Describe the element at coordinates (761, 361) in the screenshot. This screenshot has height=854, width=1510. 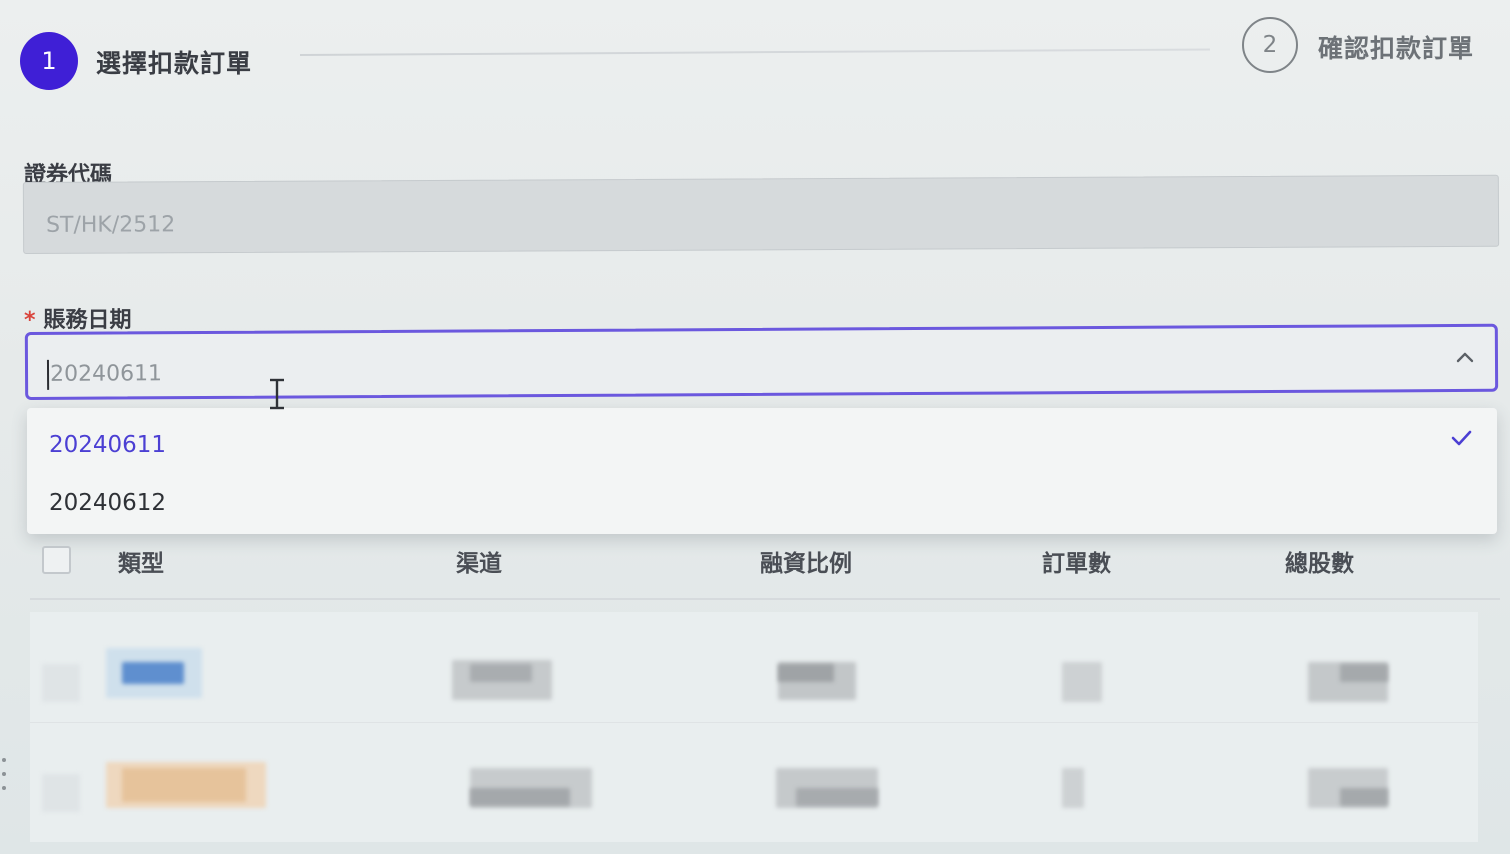
I see `account-date-select: 20240611` at that location.